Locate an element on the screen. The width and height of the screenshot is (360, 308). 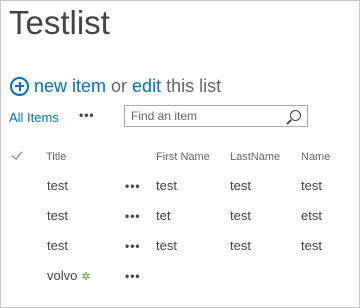
search-icon is located at coordinates (295, 115).